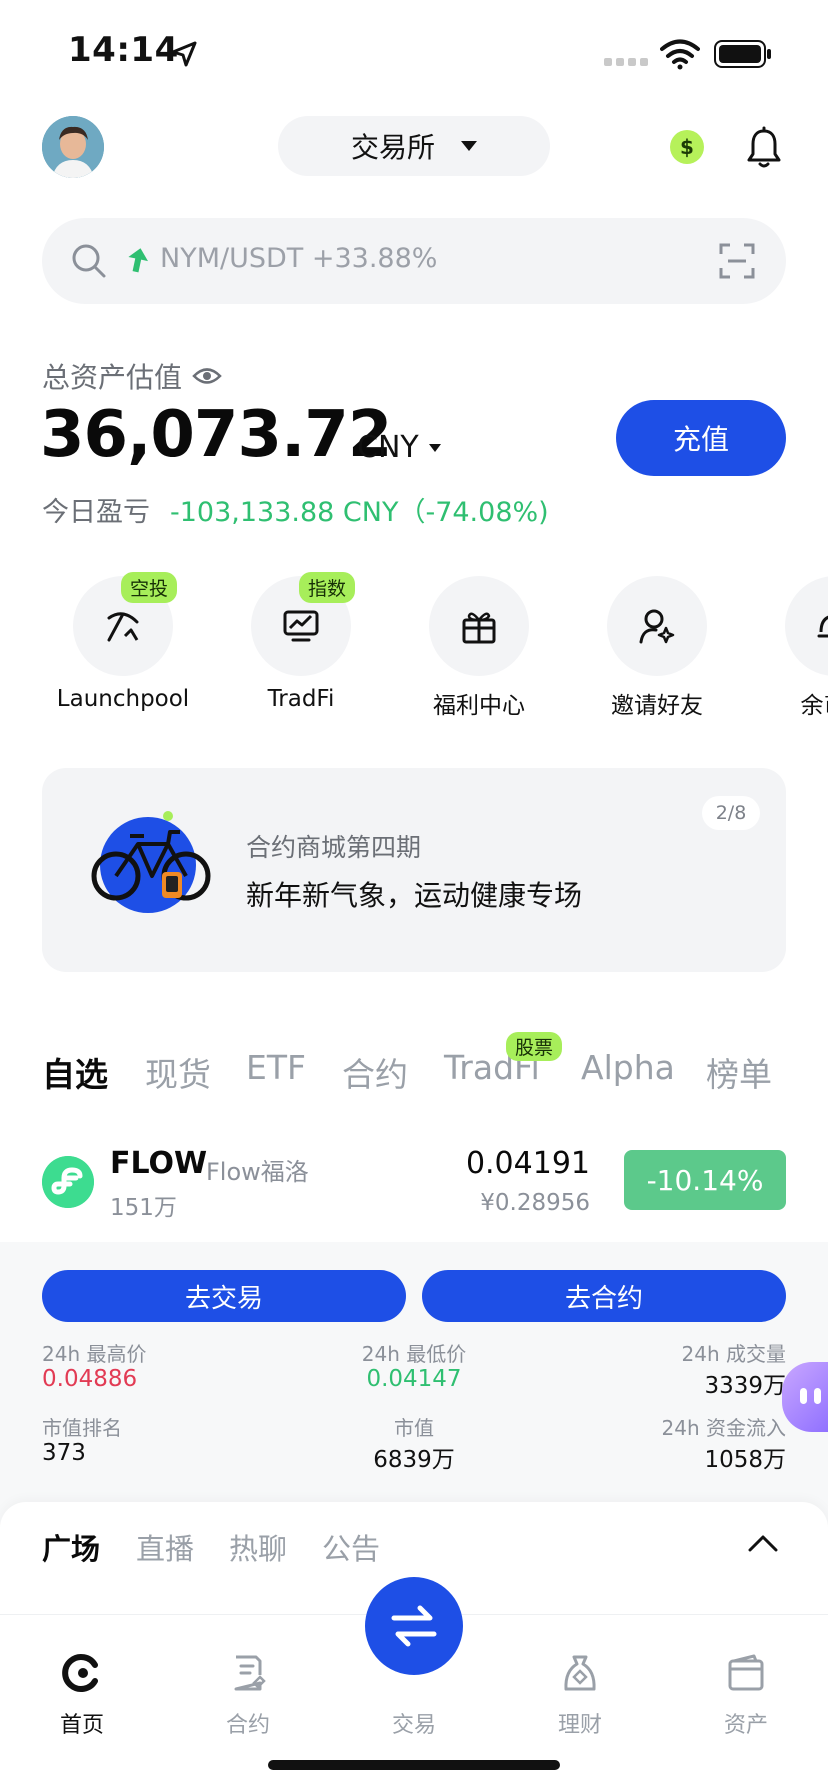 The image size is (828, 1792). Describe the element at coordinates (224, 1296) in the screenshot. I see `go-trade-button: 去交易` at that location.